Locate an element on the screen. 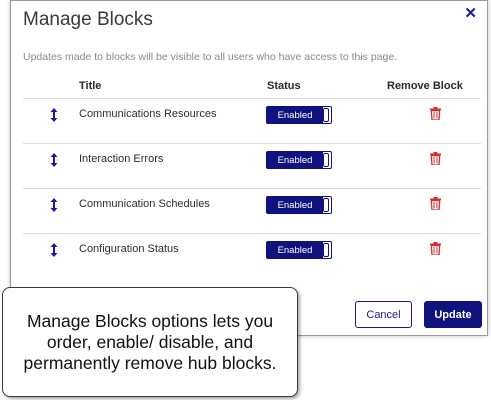  cancel-button: Cancel is located at coordinates (383, 314).